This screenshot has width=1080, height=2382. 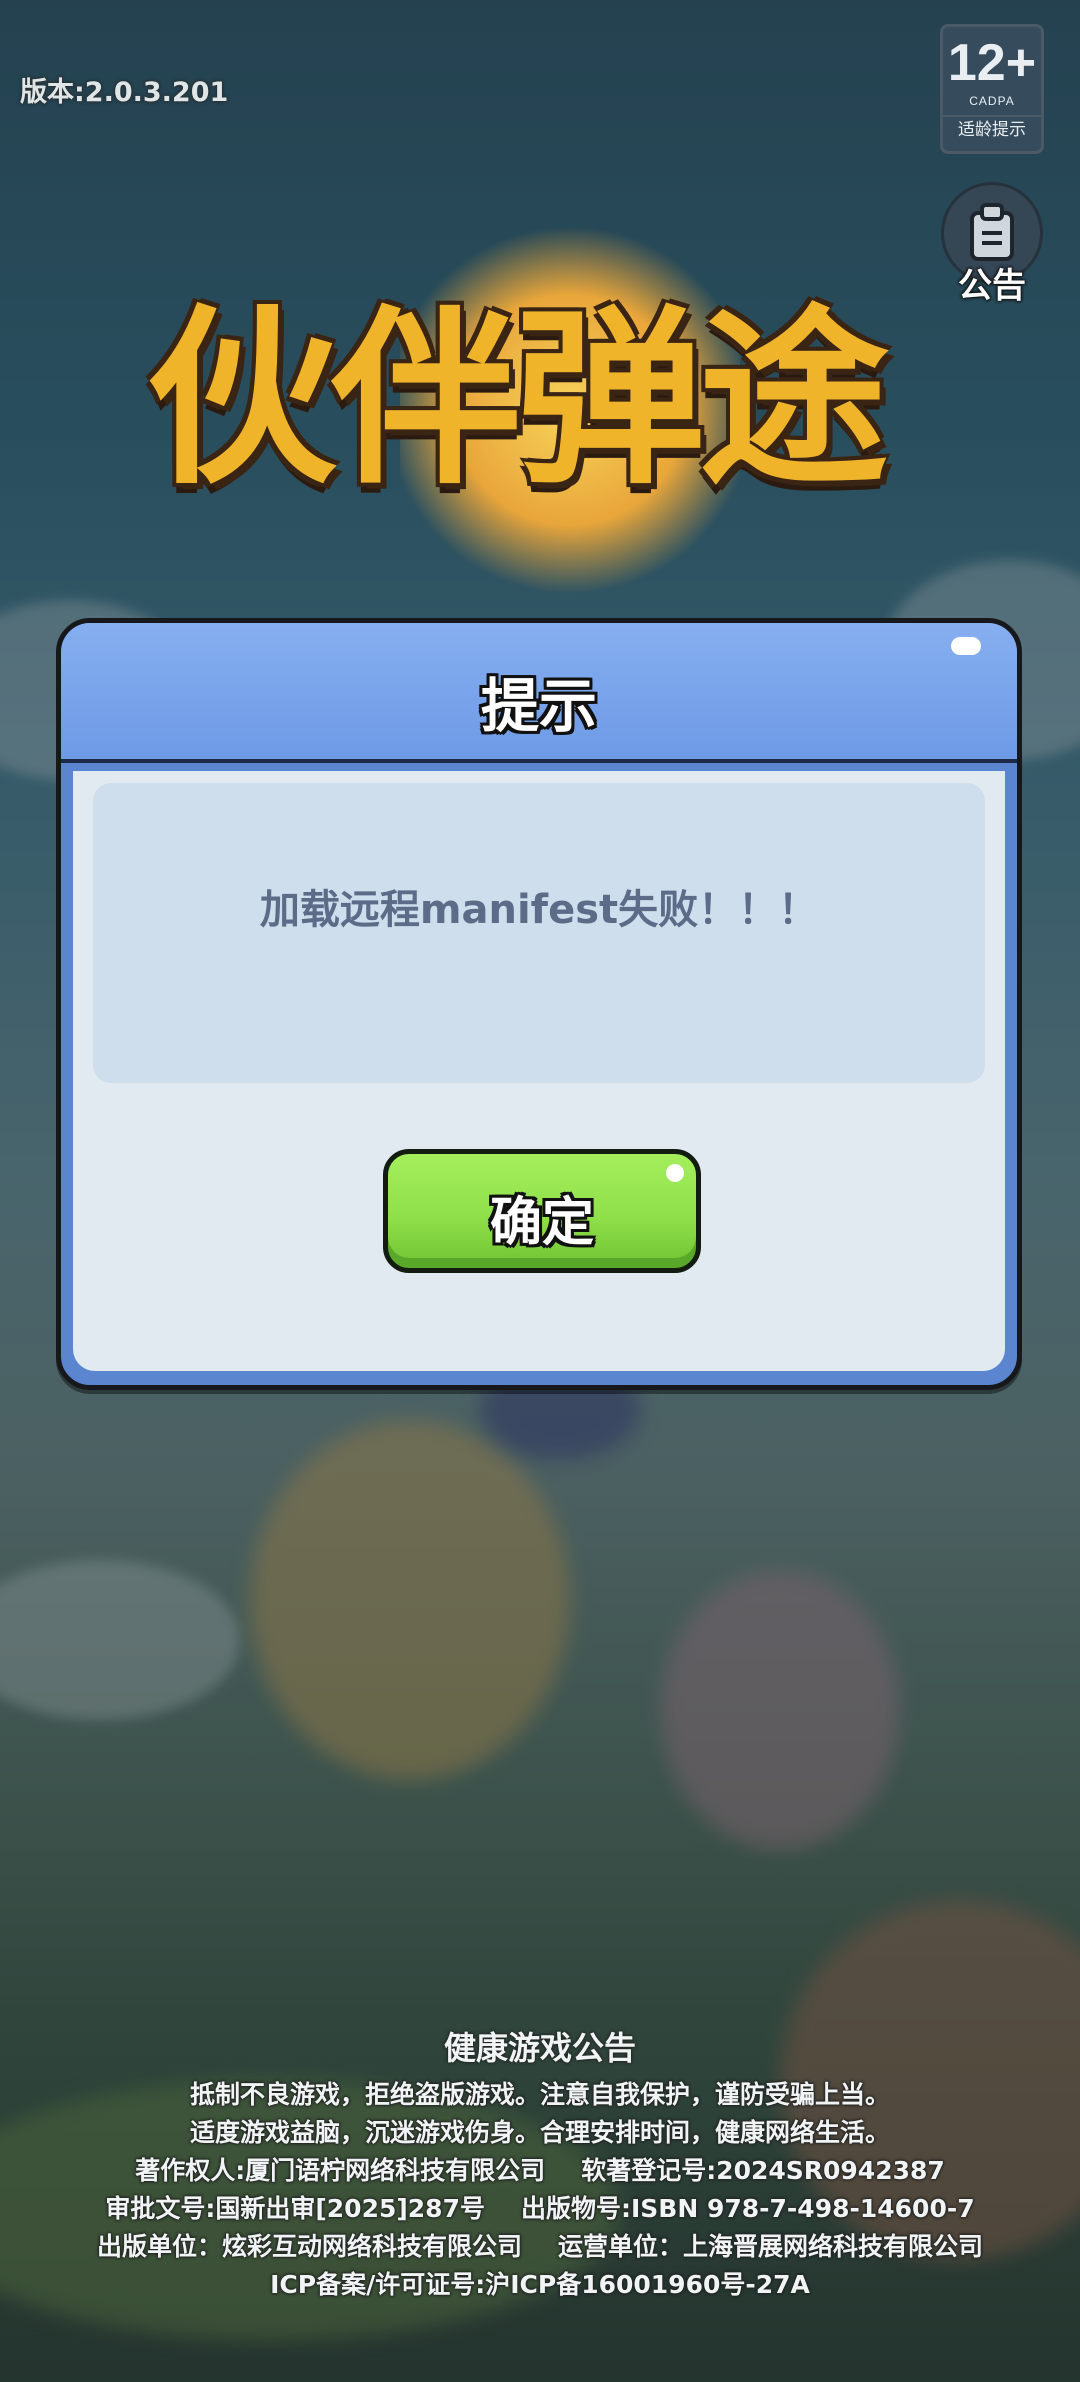 What do you see at coordinates (538, 706) in the screenshot?
I see `dialog-title: 提示` at bounding box center [538, 706].